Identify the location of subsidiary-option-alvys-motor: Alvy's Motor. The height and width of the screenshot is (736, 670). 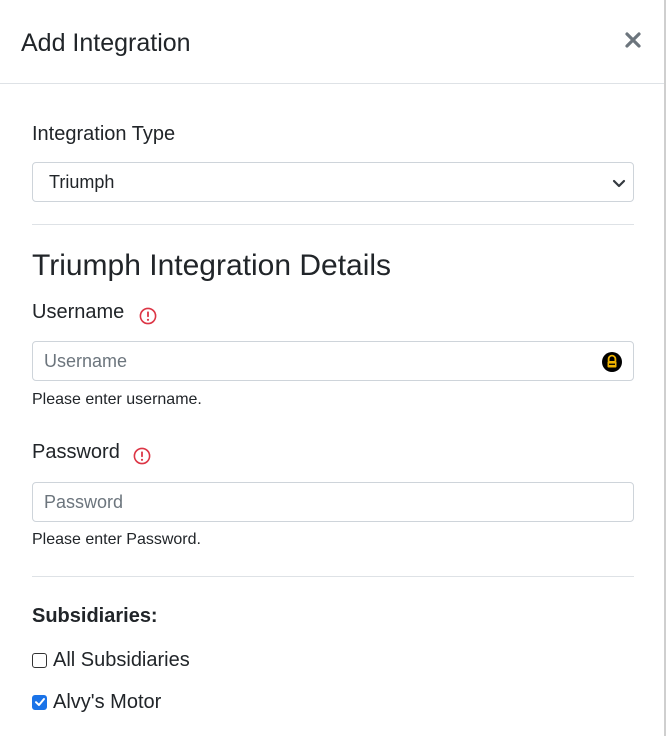
(96, 702).